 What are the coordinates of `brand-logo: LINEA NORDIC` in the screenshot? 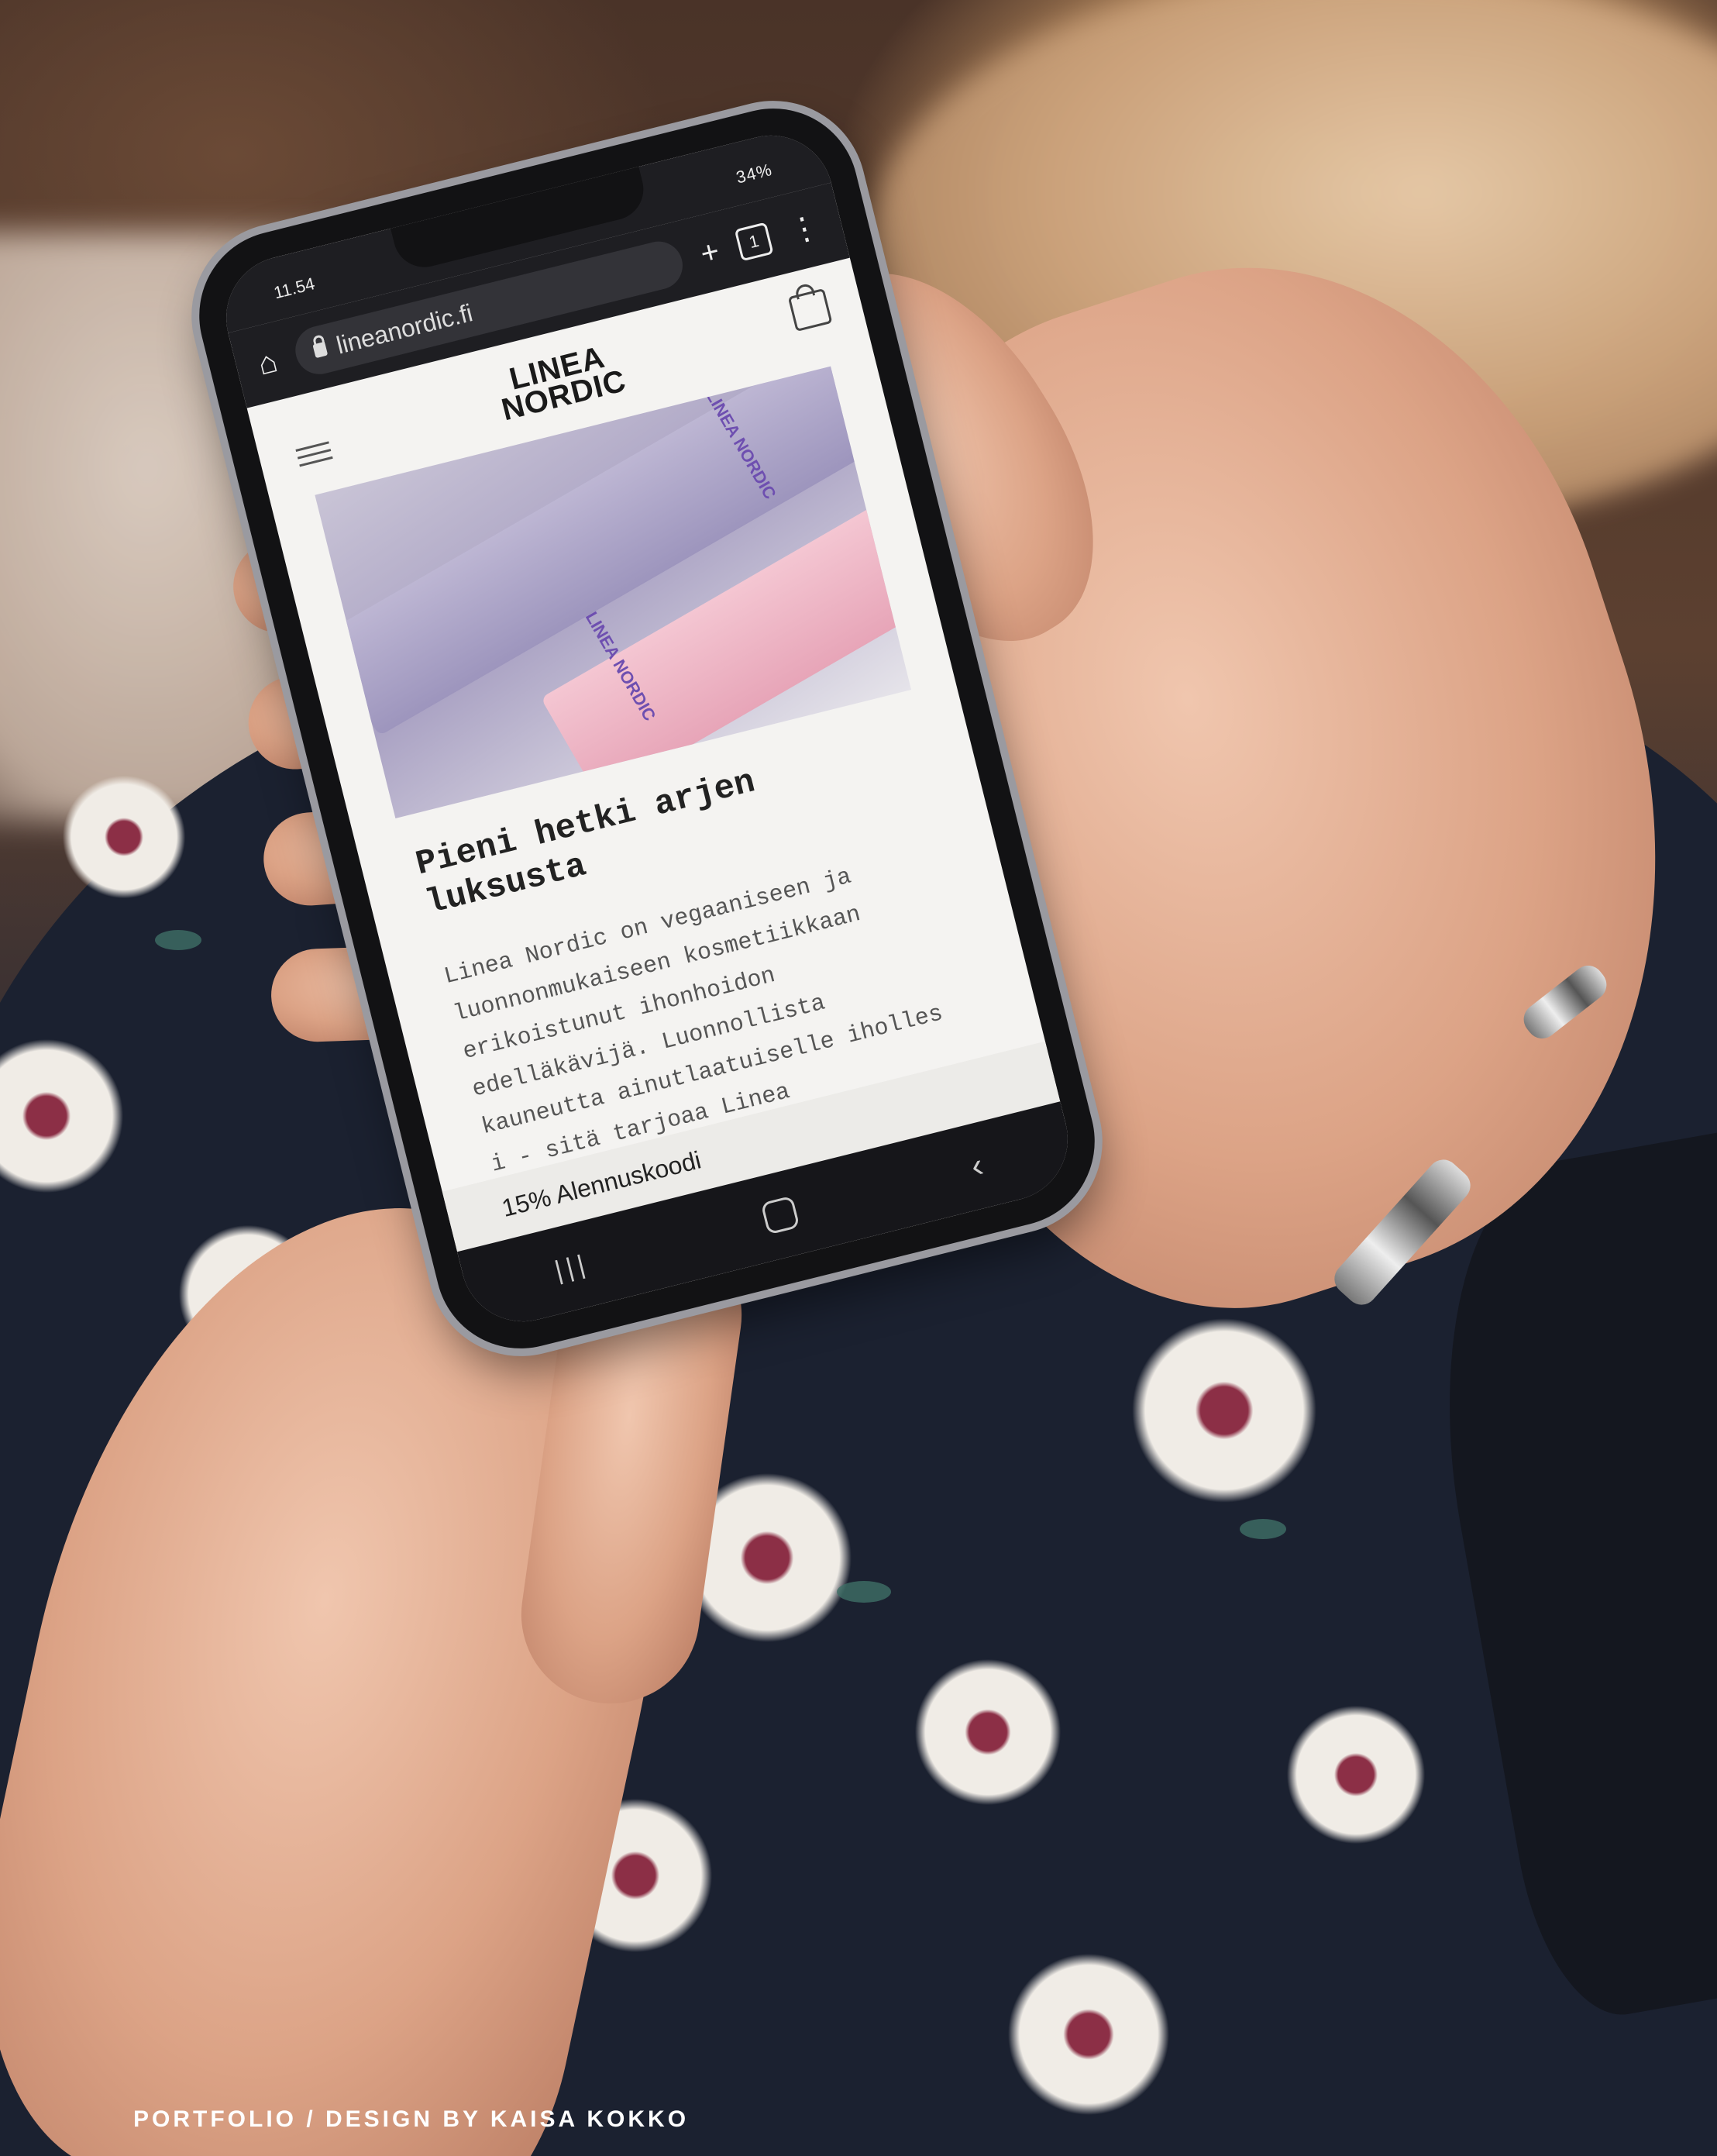 It's located at (561, 383).